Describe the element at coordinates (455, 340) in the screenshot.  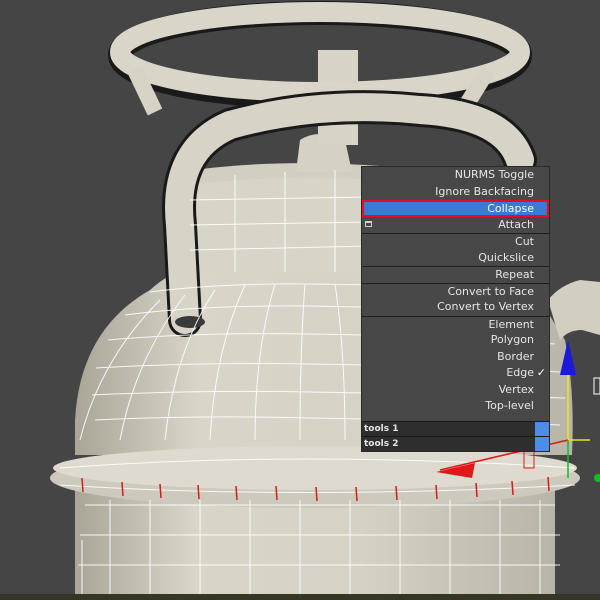
I see `menu-item-polygon: Polygon` at that location.